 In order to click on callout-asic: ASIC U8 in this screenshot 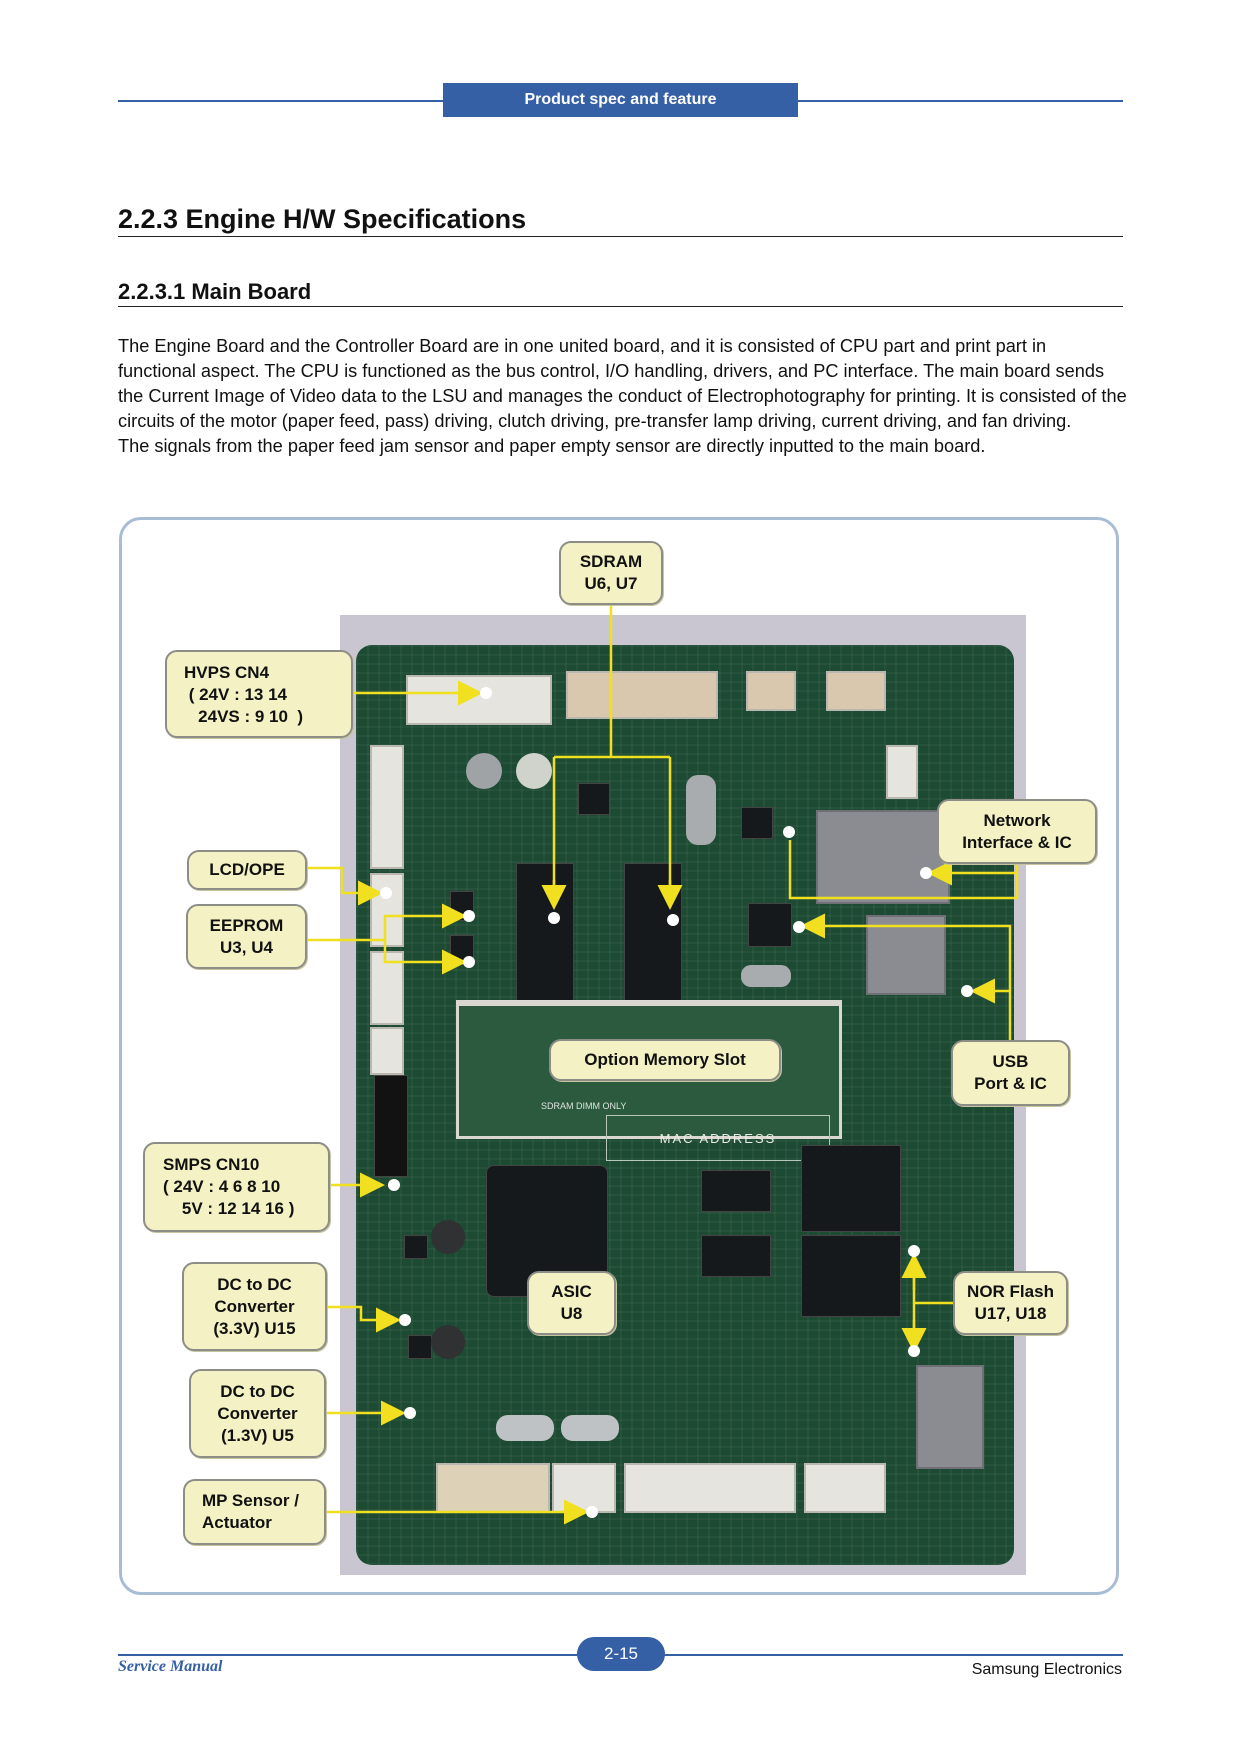, I will do `click(571, 1303)`.